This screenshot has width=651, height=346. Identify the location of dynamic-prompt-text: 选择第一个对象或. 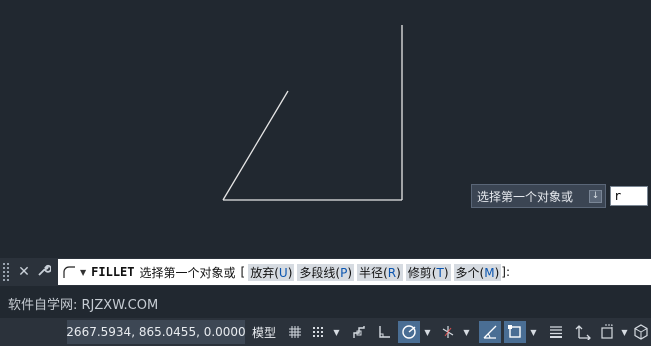
(525, 196).